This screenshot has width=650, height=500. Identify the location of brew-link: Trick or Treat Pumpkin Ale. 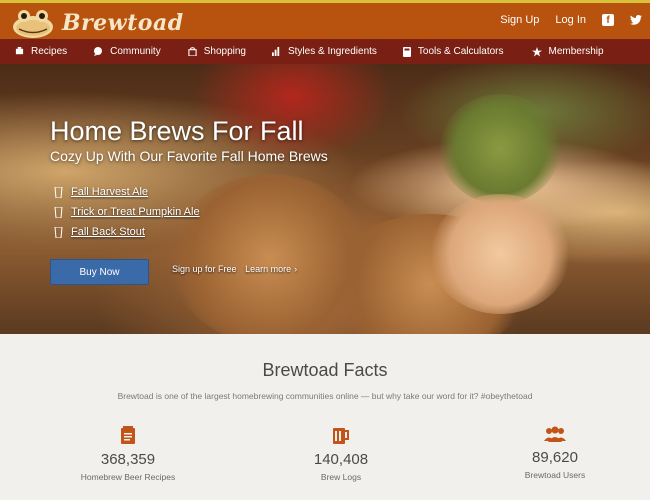
(127, 212).